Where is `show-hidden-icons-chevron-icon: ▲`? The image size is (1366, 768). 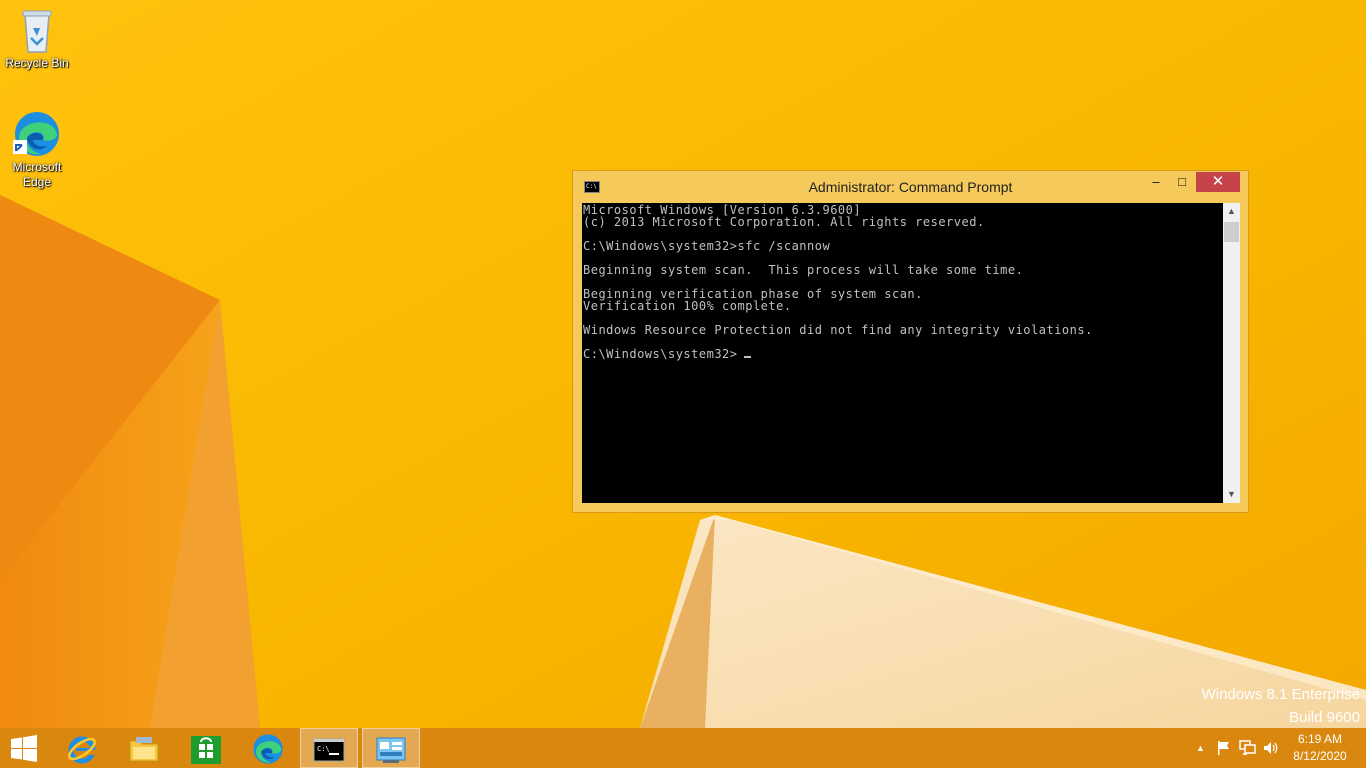 show-hidden-icons-chevron-icon: ▲ is located at coordinates (1200, 748).